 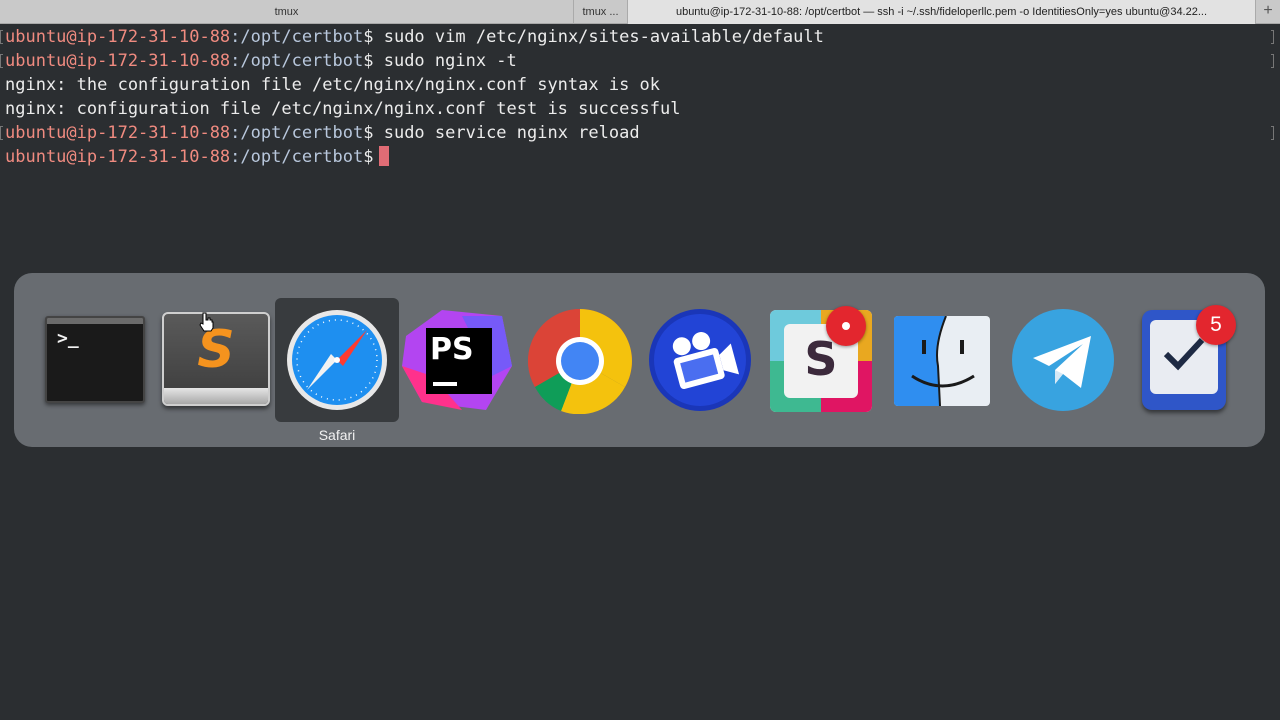 I want to click on app-telegram, so click(x=1063, y=360).